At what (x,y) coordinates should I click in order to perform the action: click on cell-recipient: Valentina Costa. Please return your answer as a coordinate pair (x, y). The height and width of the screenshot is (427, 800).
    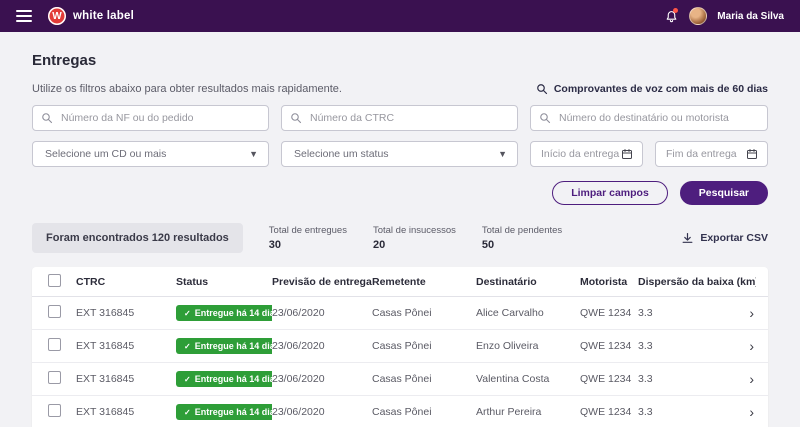
    Looking at the image, I should click on (513, 379).